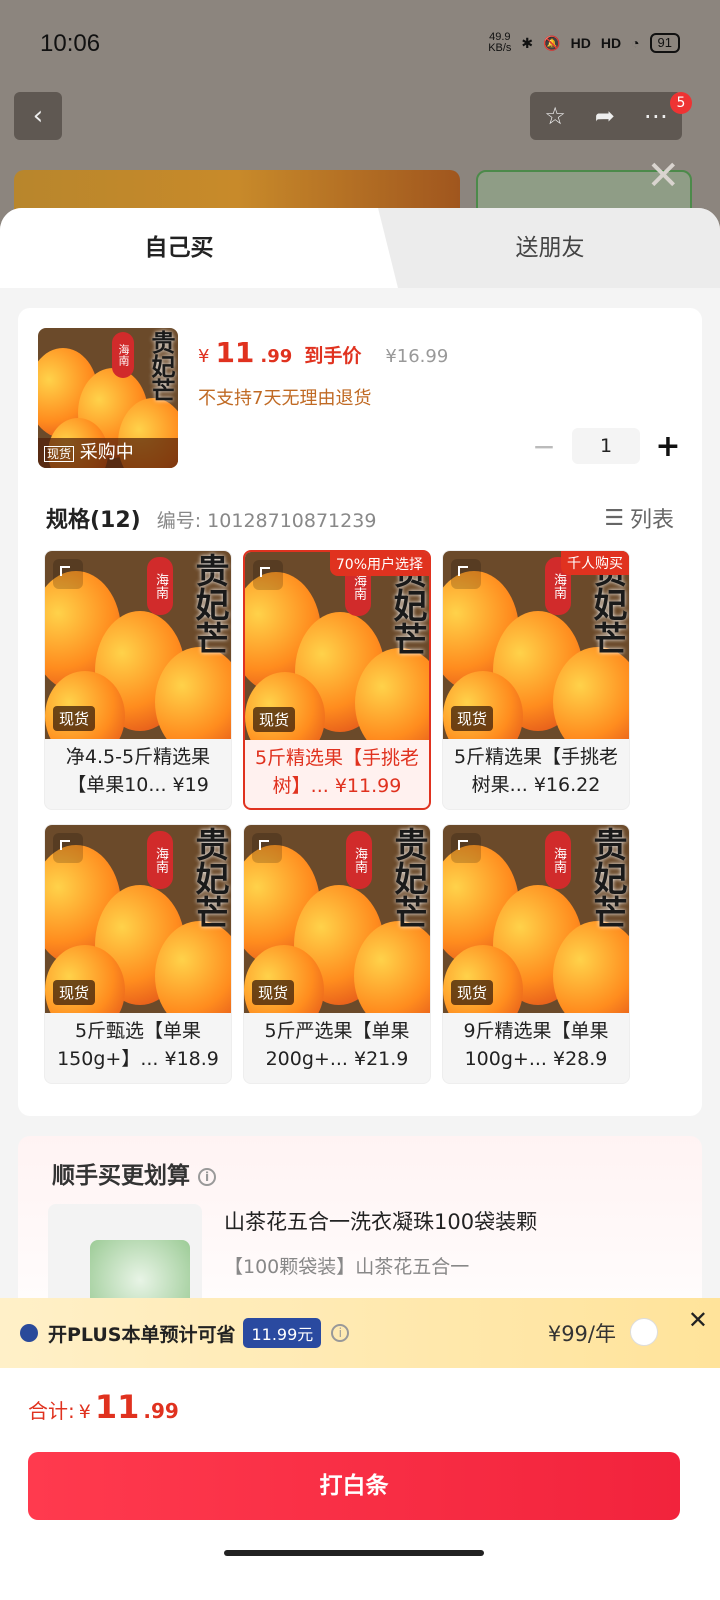 The height and width of the screenshot is (1600, 720). I want to click on sku-option: 海南 贵妃芒 现货 5斤甄选【单果150g+】... ¥18.9, so click(138, 954).